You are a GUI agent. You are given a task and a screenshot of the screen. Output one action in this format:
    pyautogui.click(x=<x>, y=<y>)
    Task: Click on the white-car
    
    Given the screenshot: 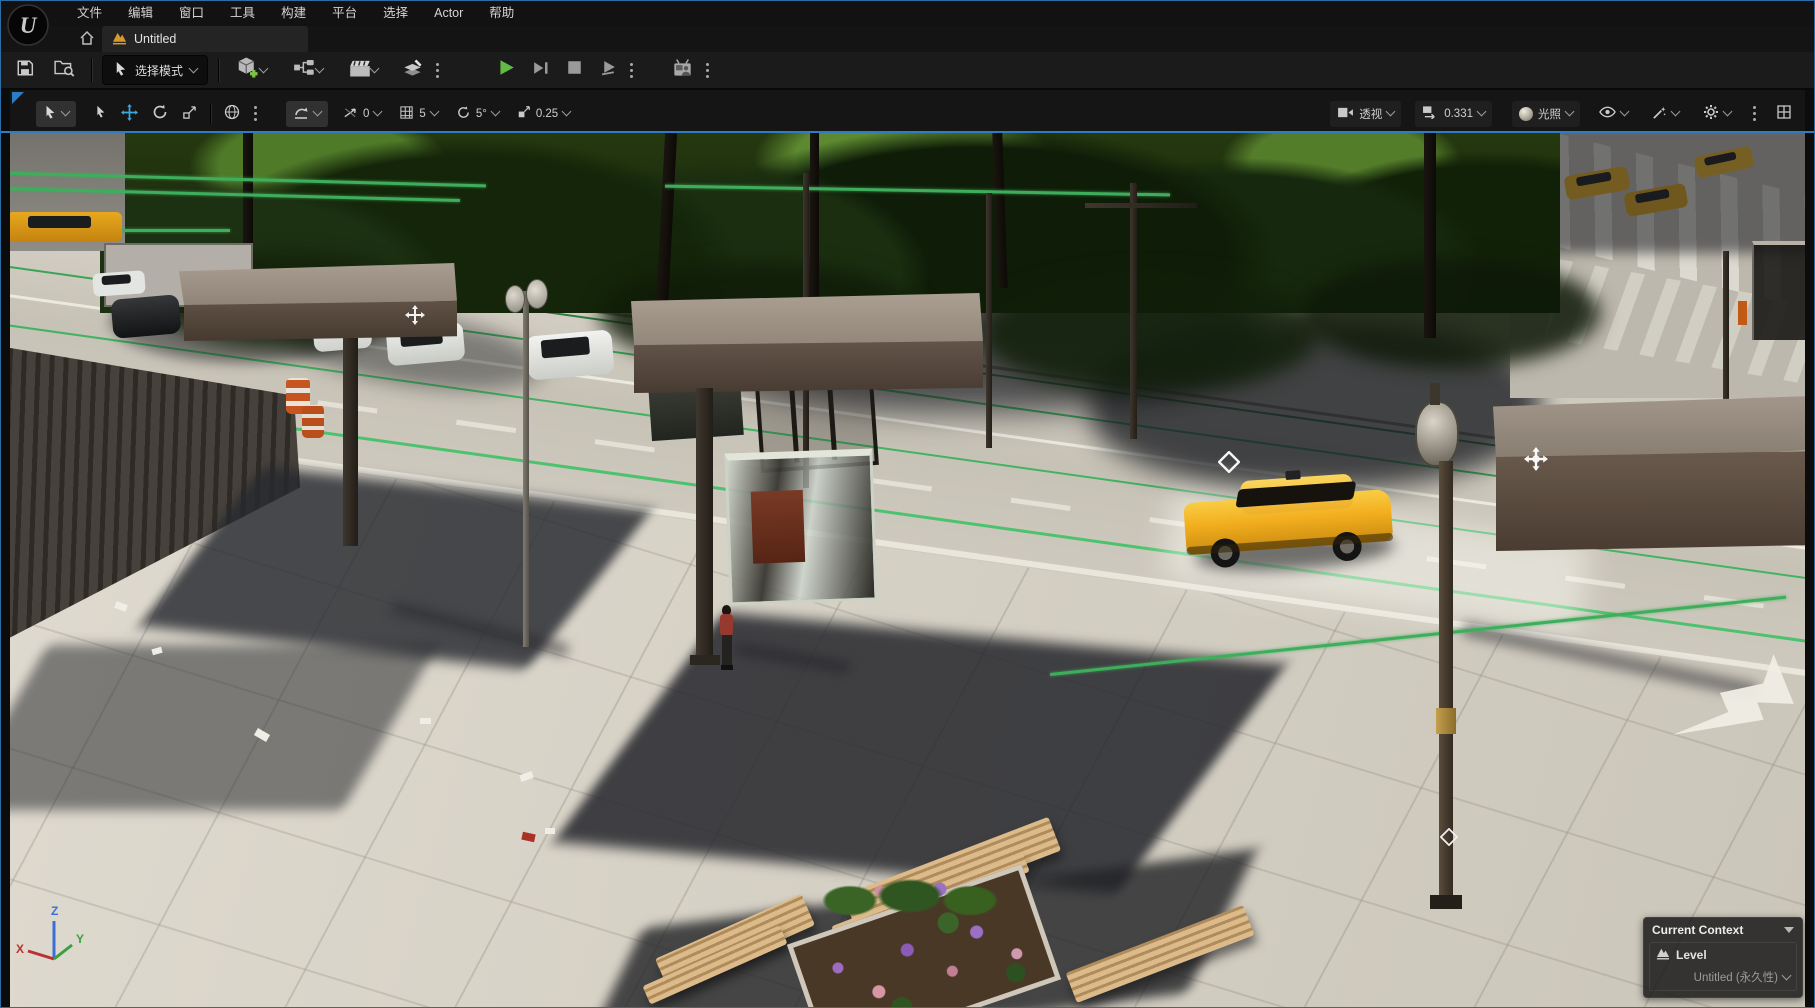 What is the action you would take?
    pyautogui.click(x=119, y=283)
    